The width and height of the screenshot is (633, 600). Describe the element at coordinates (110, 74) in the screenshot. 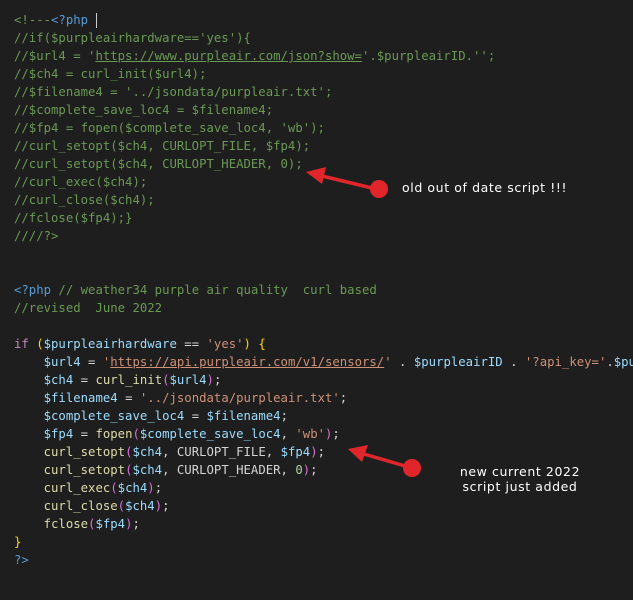

I see `code-line: //$ch4 = curl_init($url4);` at that location.